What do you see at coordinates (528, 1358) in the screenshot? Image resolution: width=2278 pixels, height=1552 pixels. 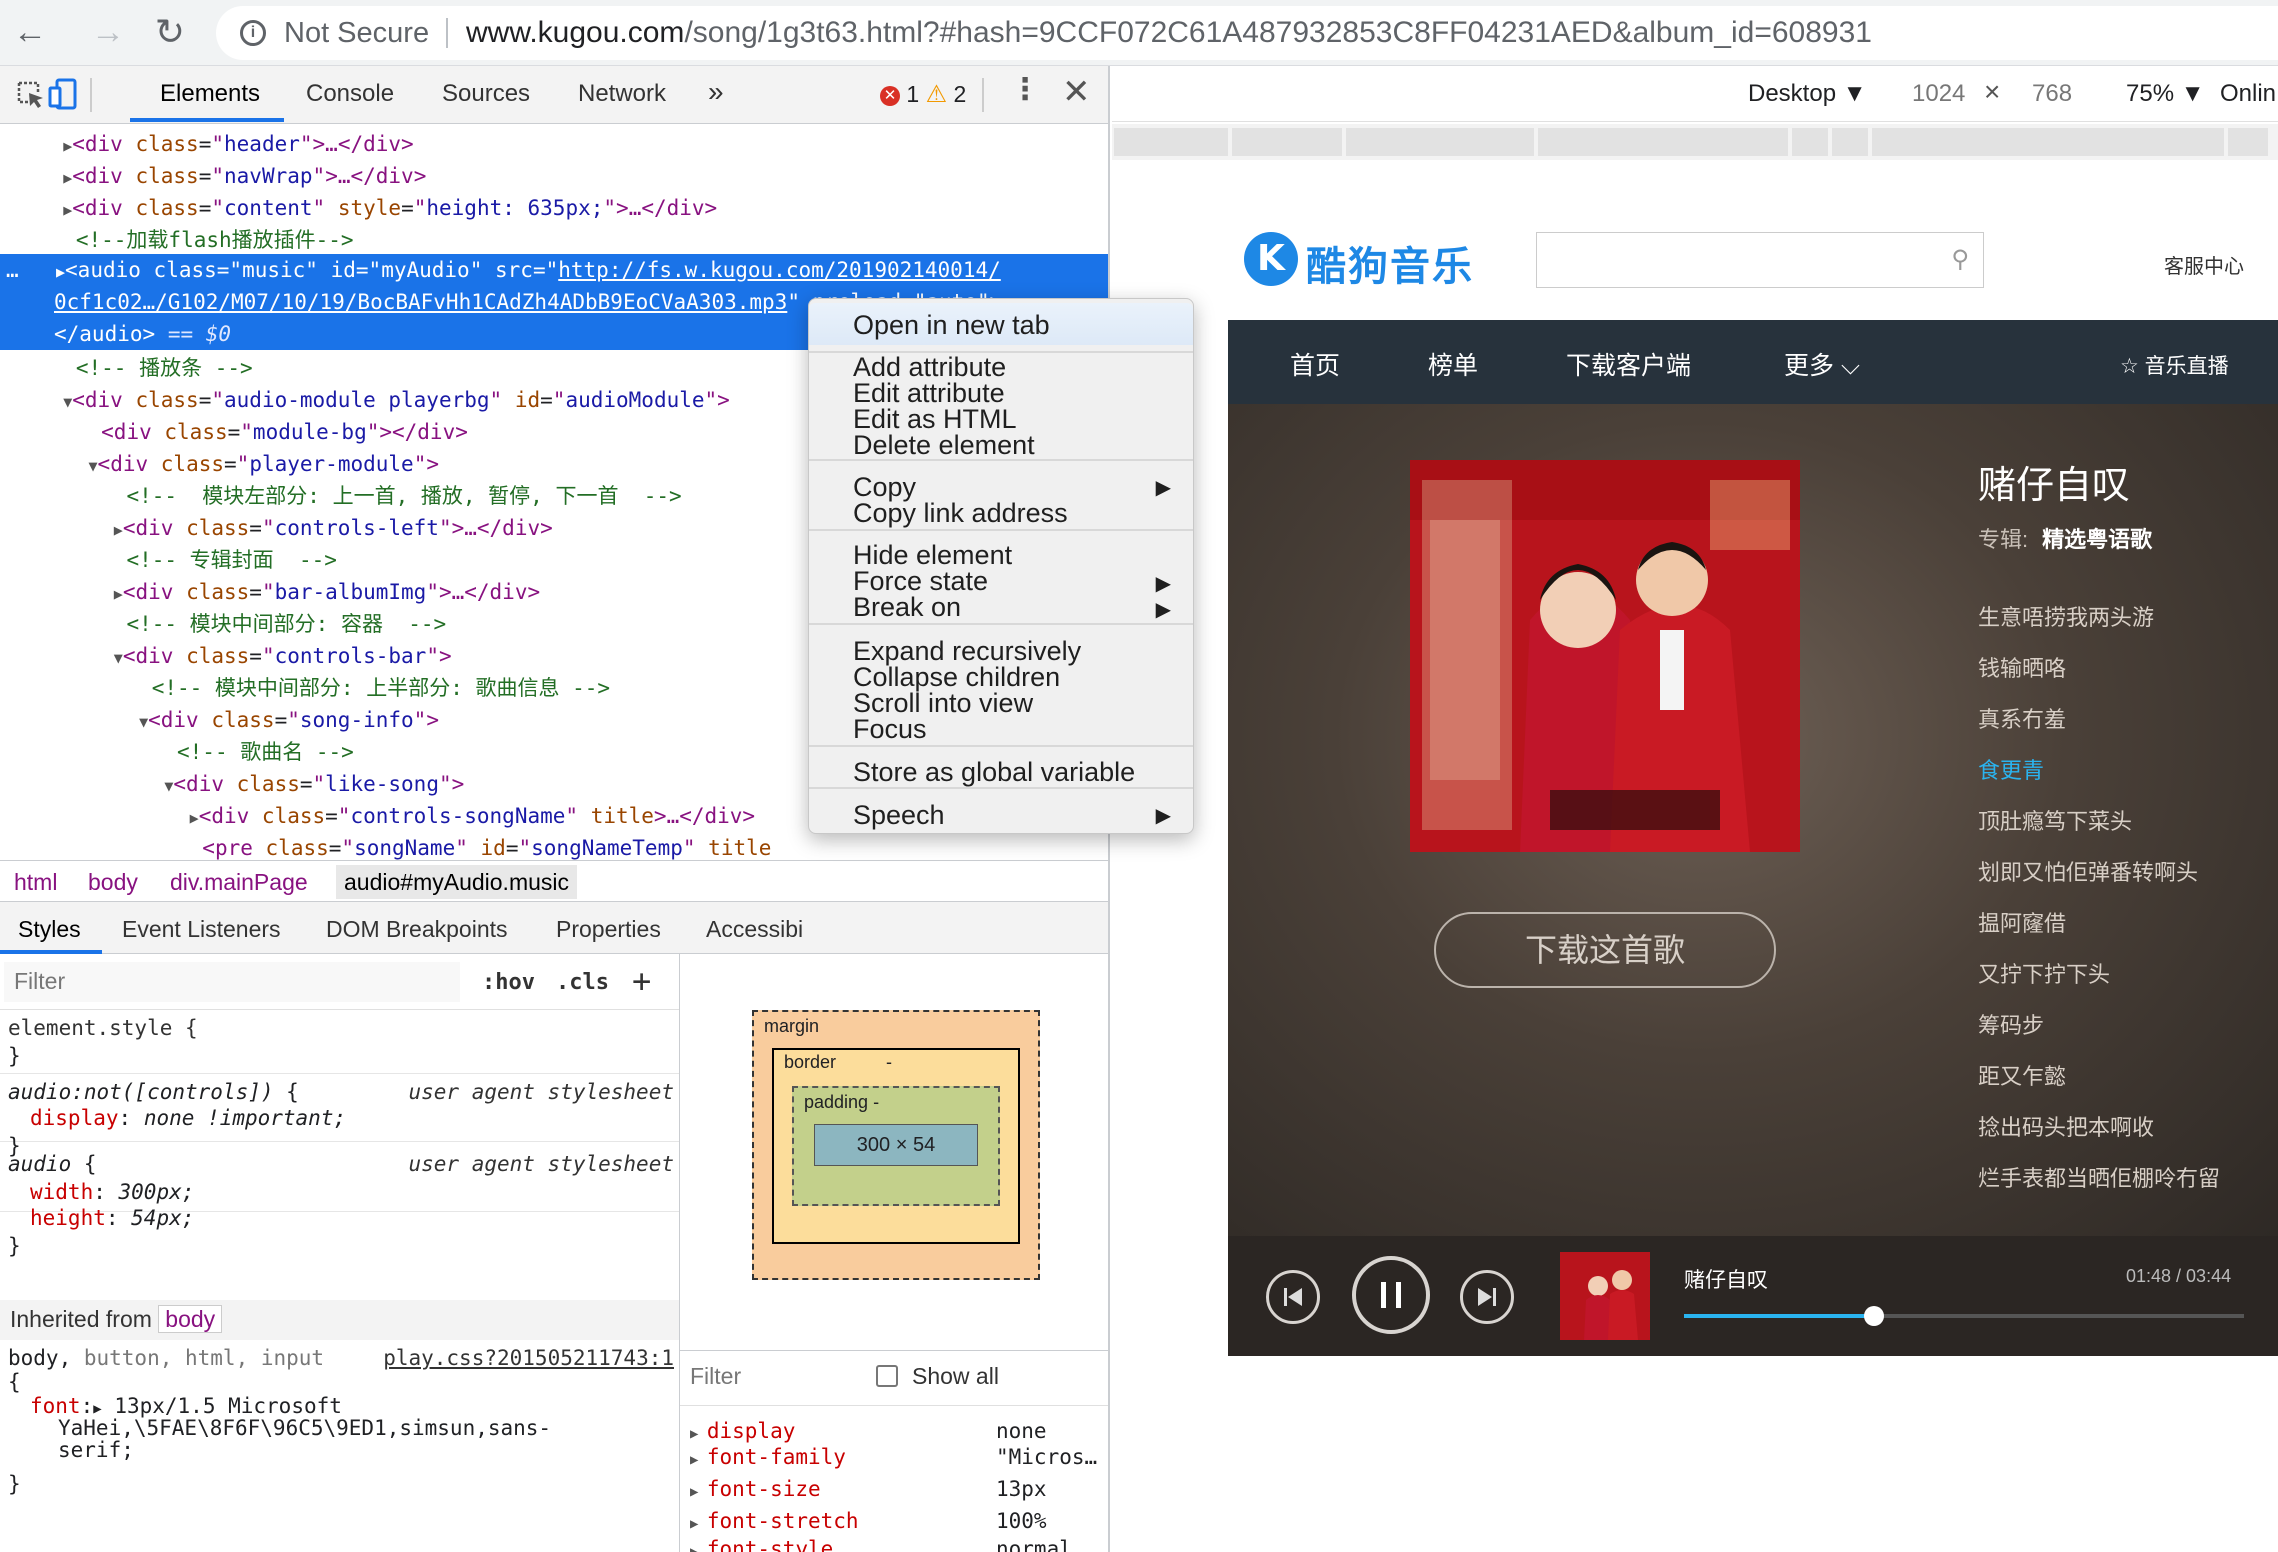 I see `rule-source-link: play.css?201505211743:1` at bounding box center [528, 1358].